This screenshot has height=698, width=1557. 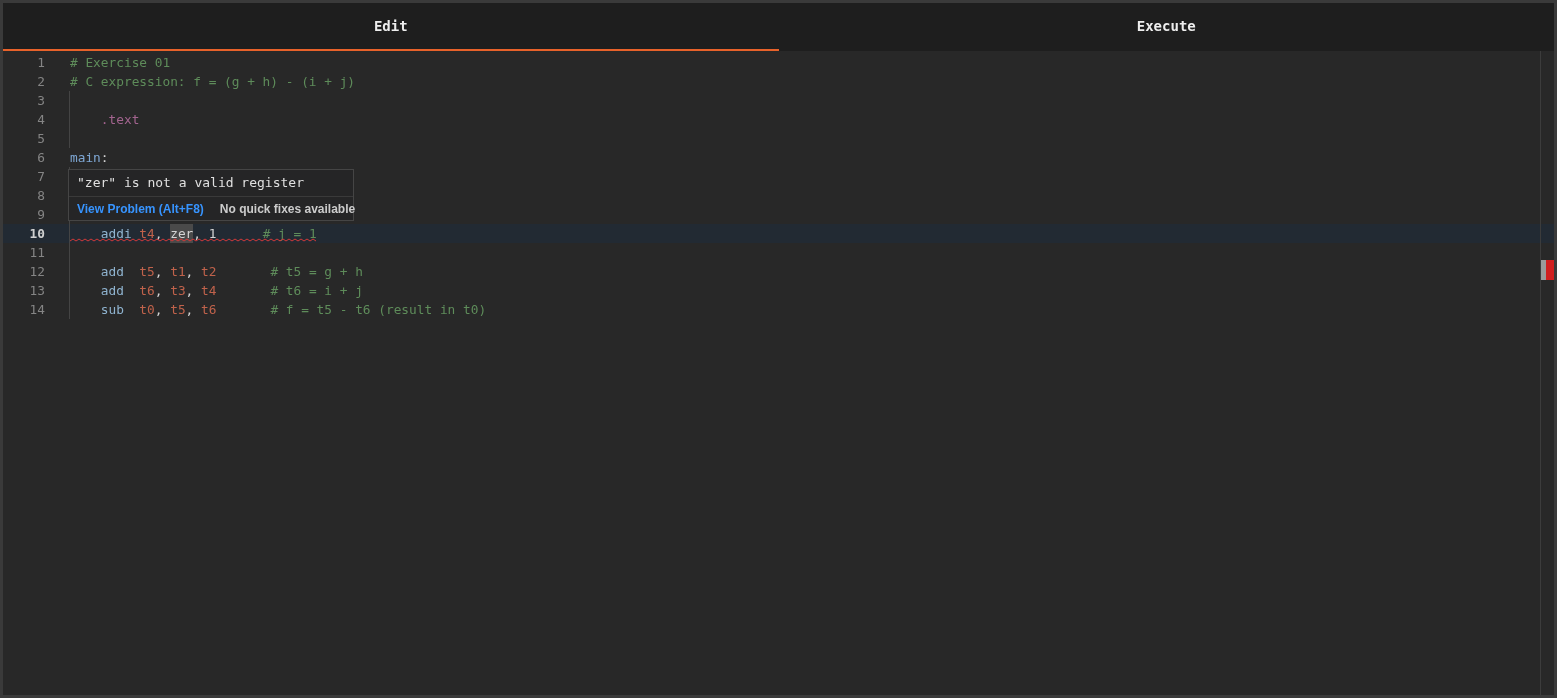 What do you see at coordinates (213, 82) in the screenshot?
I see `code-comment: # C expression: f = (g + h) - (i + j)` at bounding box center [213, 82].